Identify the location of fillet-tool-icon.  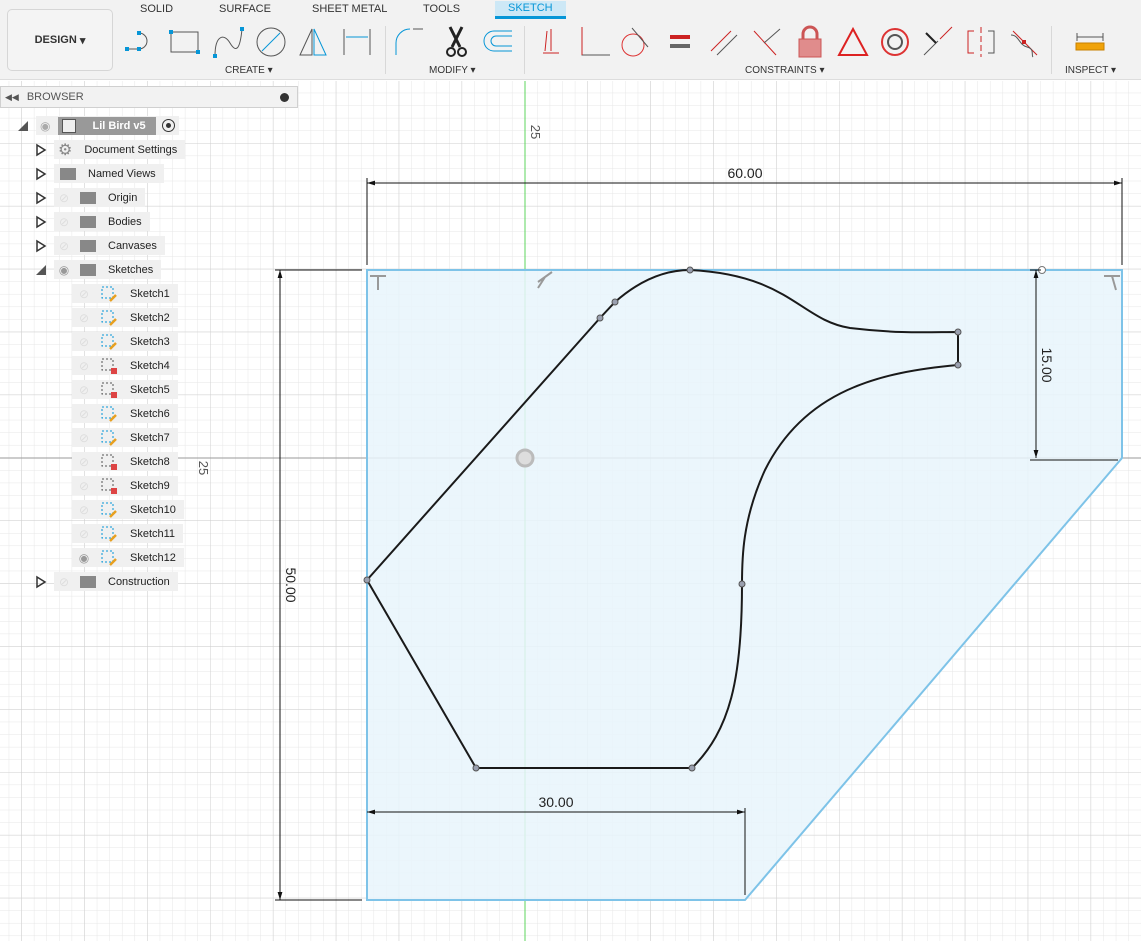
(410, 42).